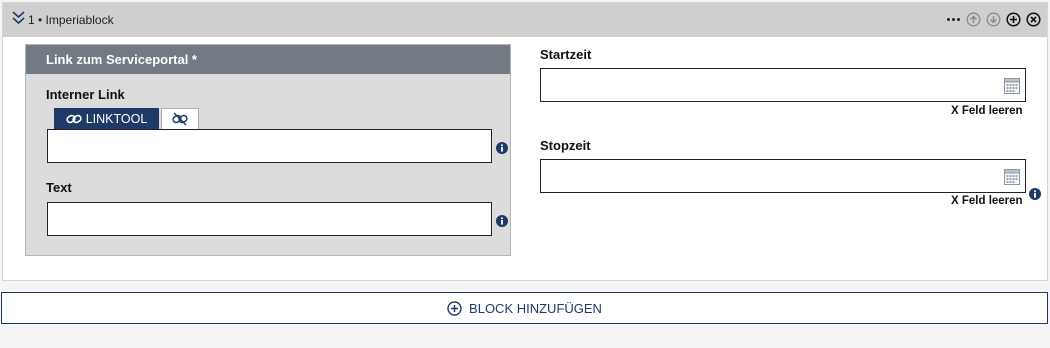 This screenshot has height=348, width=1050. I want to click on tab-linktool: LINKTOOL, so click(106, 118).